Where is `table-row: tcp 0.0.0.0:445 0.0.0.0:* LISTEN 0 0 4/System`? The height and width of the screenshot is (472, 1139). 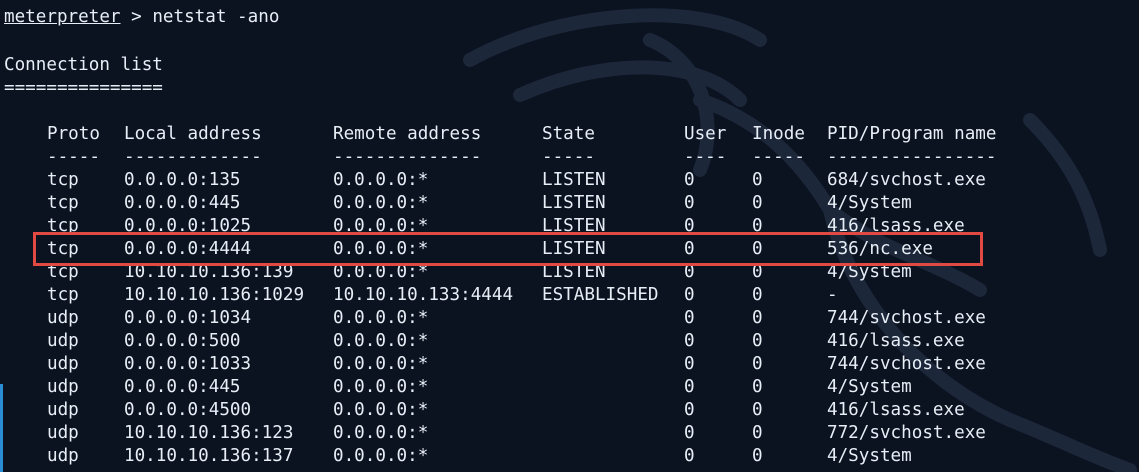 table-row: tcp 0.0.0.0:445 0.0.0.0:* LISTEN 0 0 4/System is located at coordinates (569, 203).